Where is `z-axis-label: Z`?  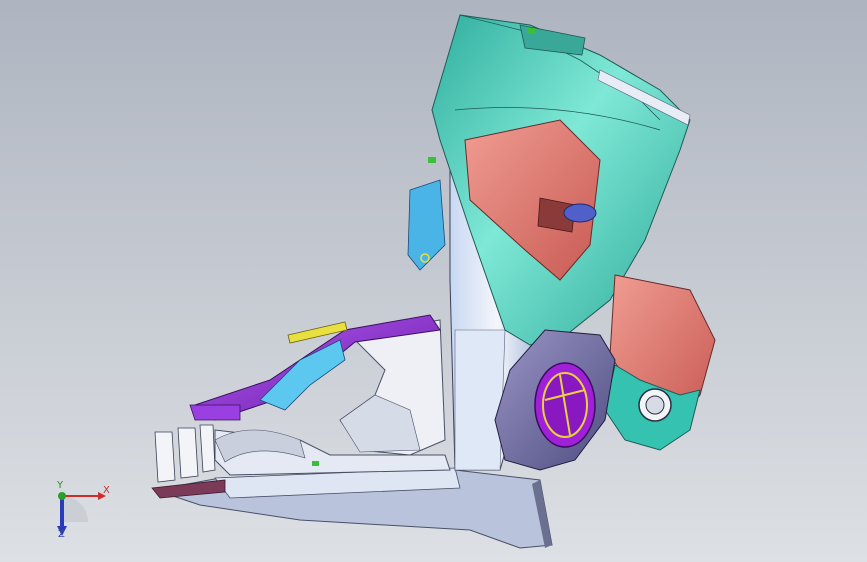 z-axis-label: Z is located at coordinates (61, 534).